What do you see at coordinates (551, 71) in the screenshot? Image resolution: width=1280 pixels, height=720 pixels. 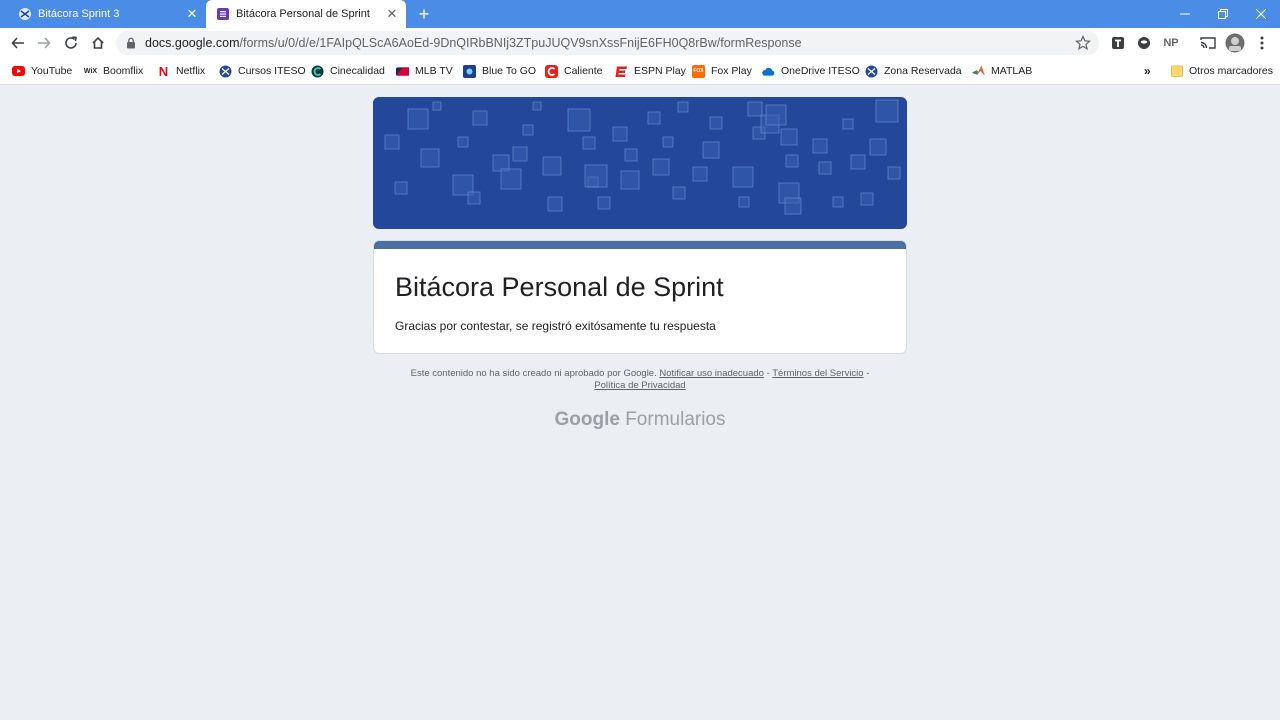 I see `caliente-icon` at bounding box center [551, 71].